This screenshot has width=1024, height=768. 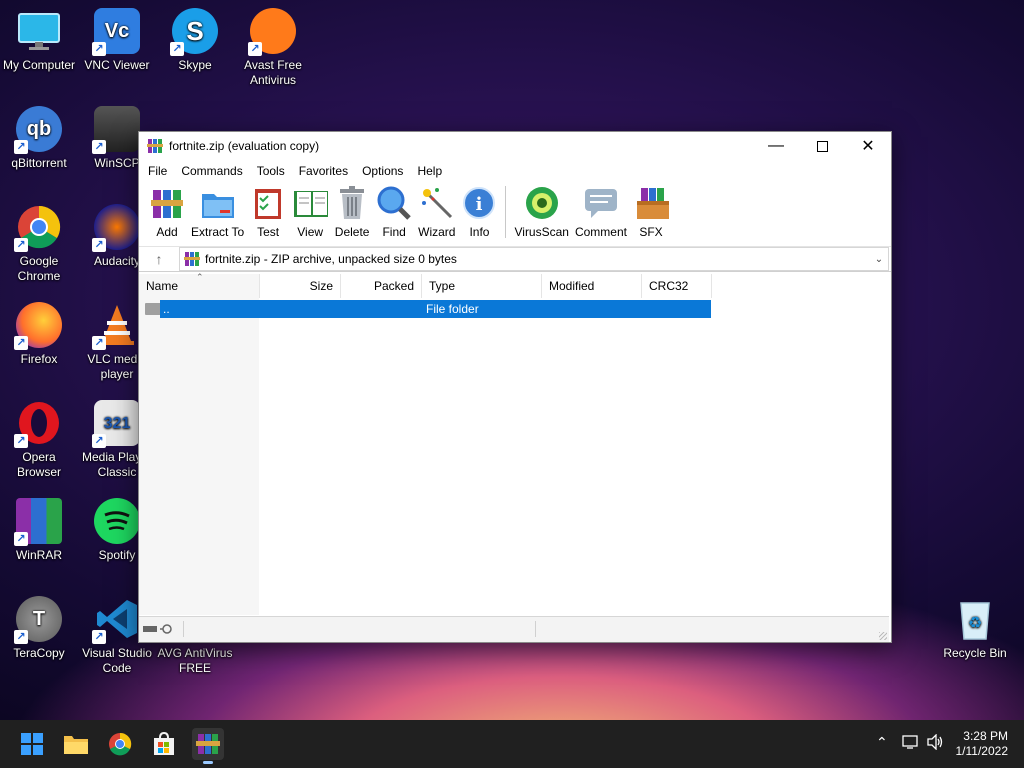 I want to click on add-button: Add, so click(x=167, y=210).